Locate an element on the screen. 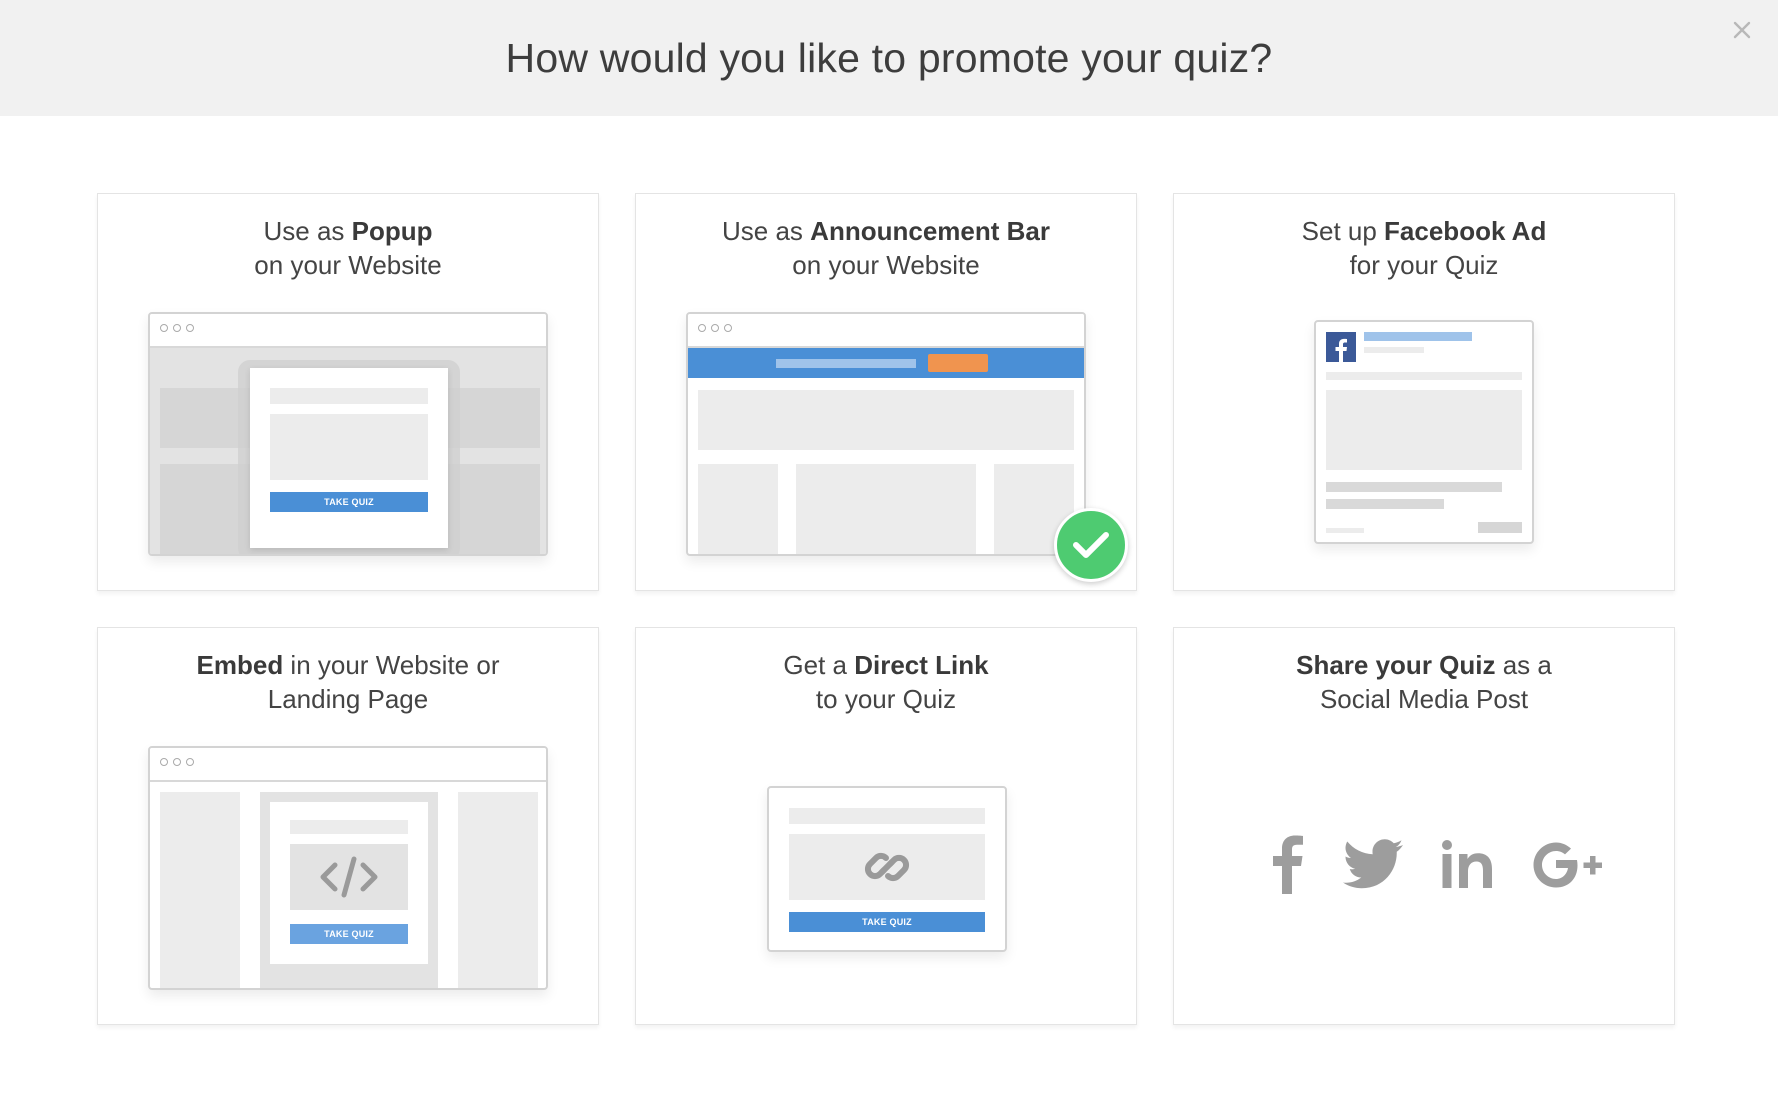  card-title: Set up Facebook Ad for your Quiz is located at coordinates (1424, 248).